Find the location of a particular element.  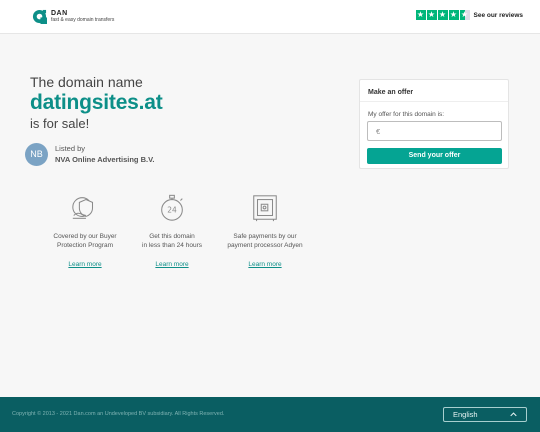

shield-hand-icon is located at coordinates (83, 208).